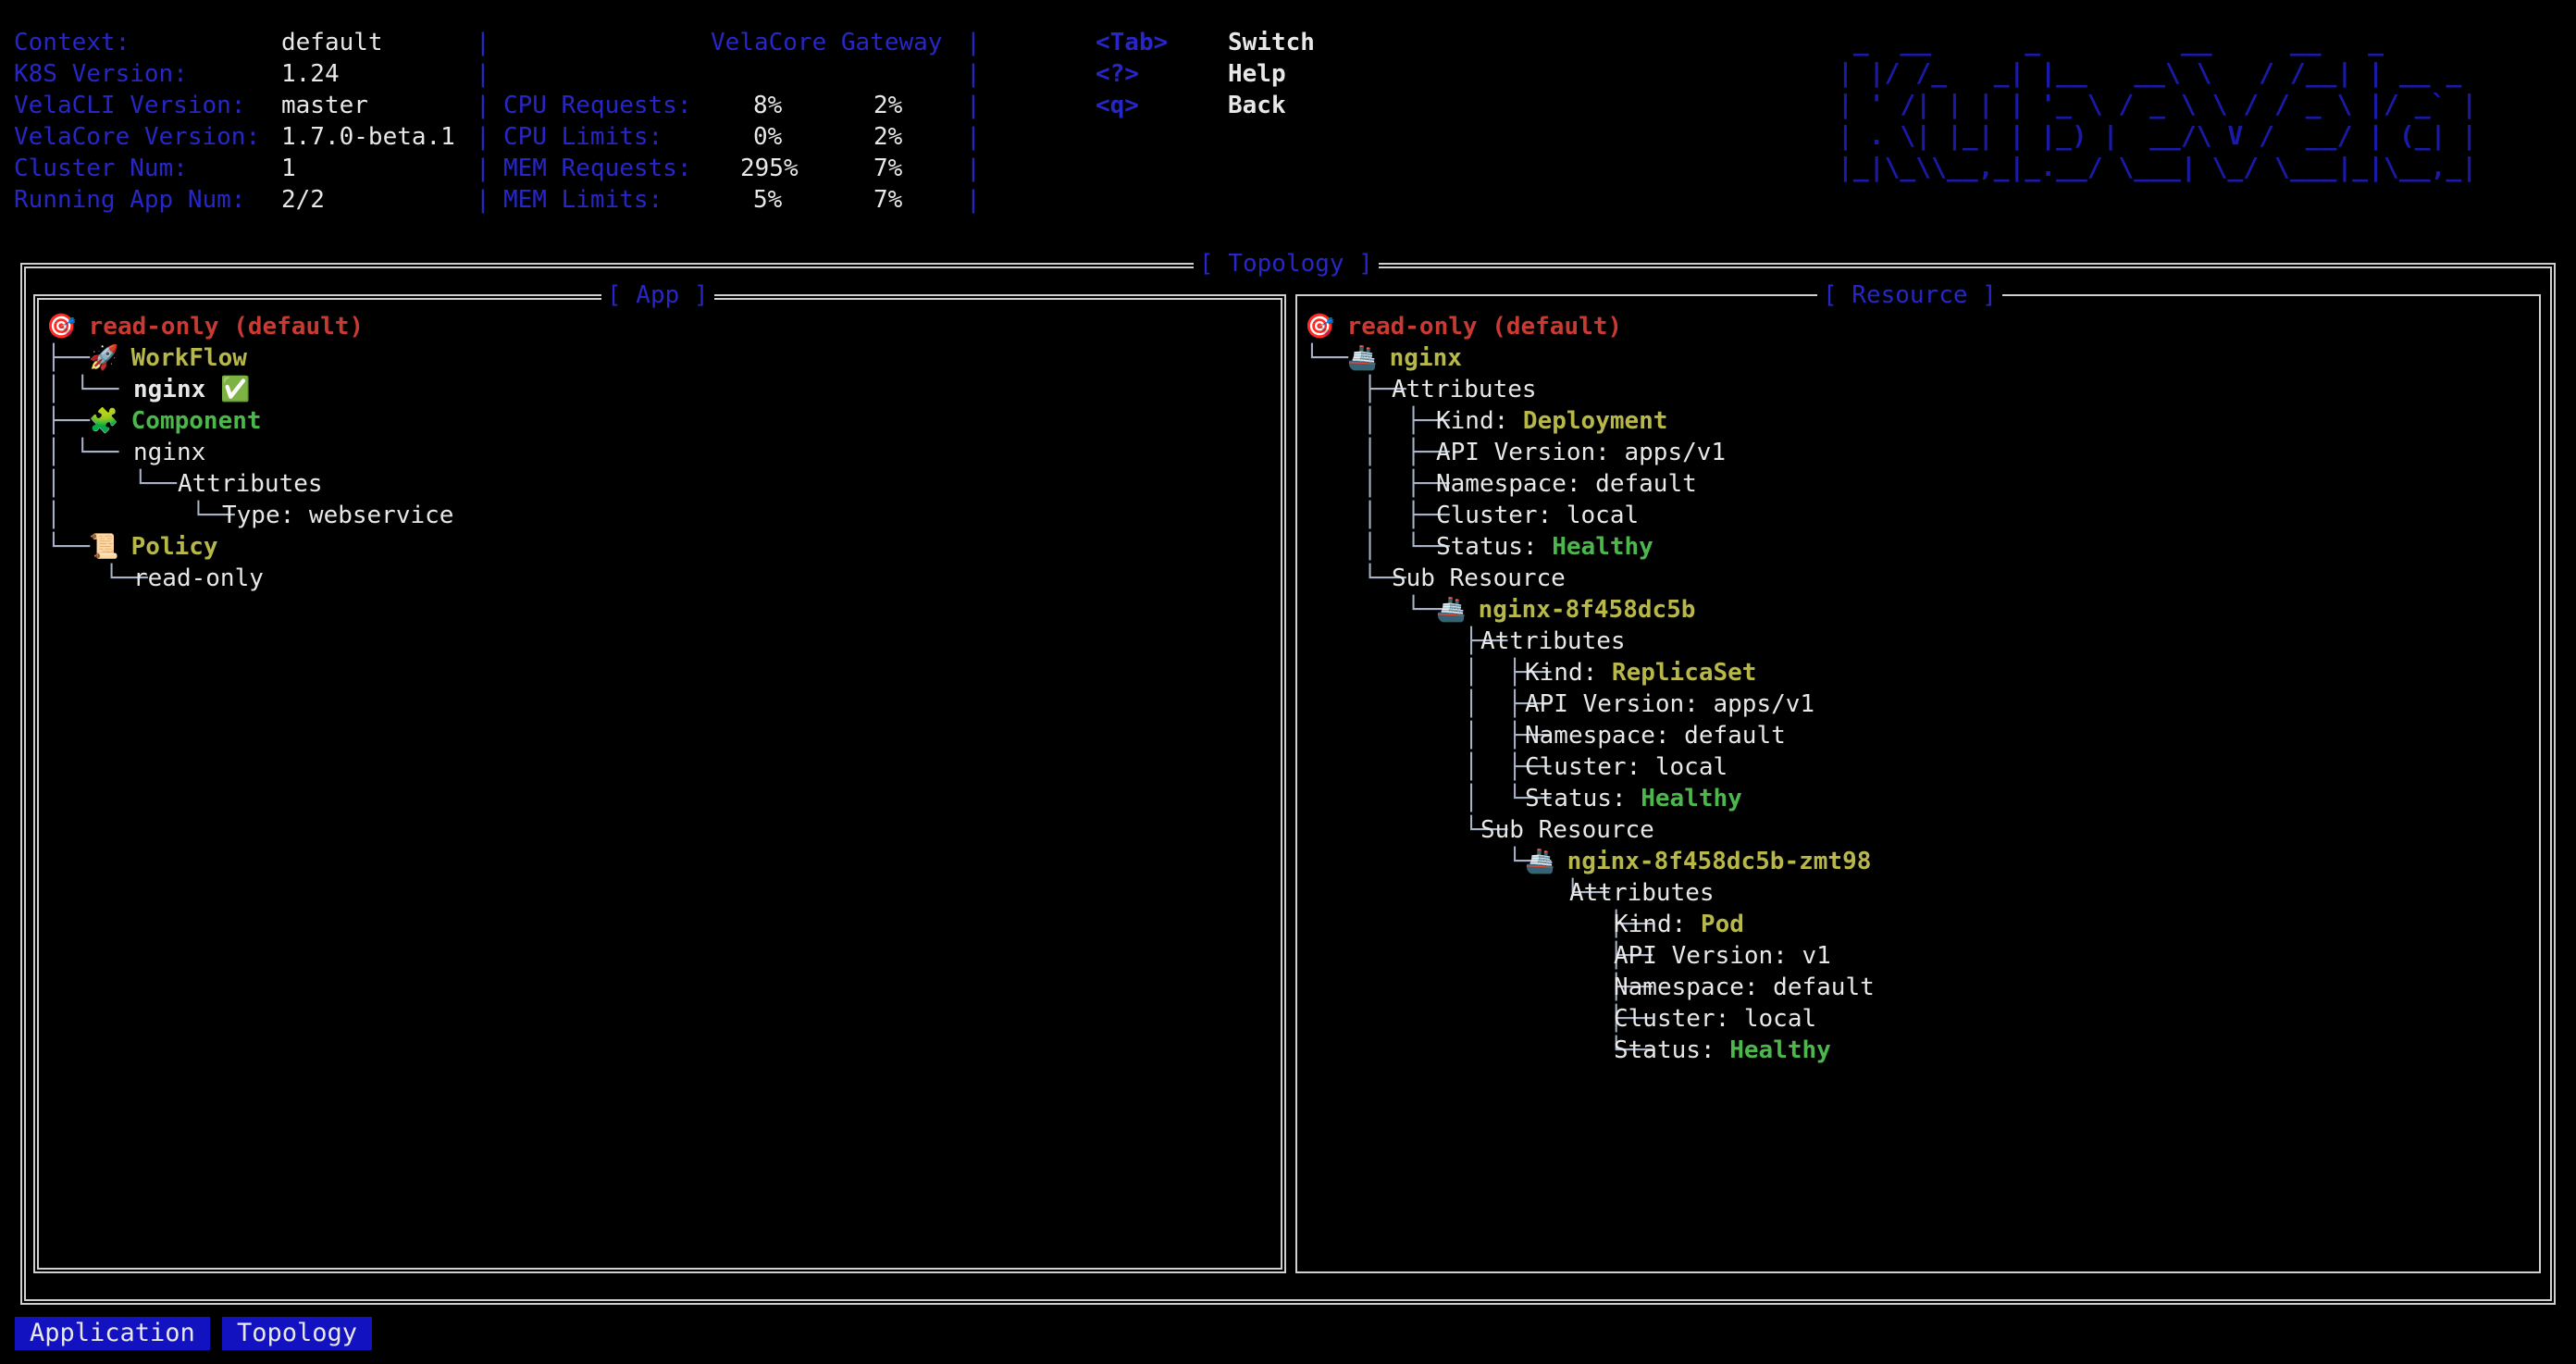  What do you see at coordinates (2158, 72) in the screenshot?
I see `logo-line: | |/ /_ _| |__ __\ \ / /__| | __ _` at bounding box center [2158, 72].